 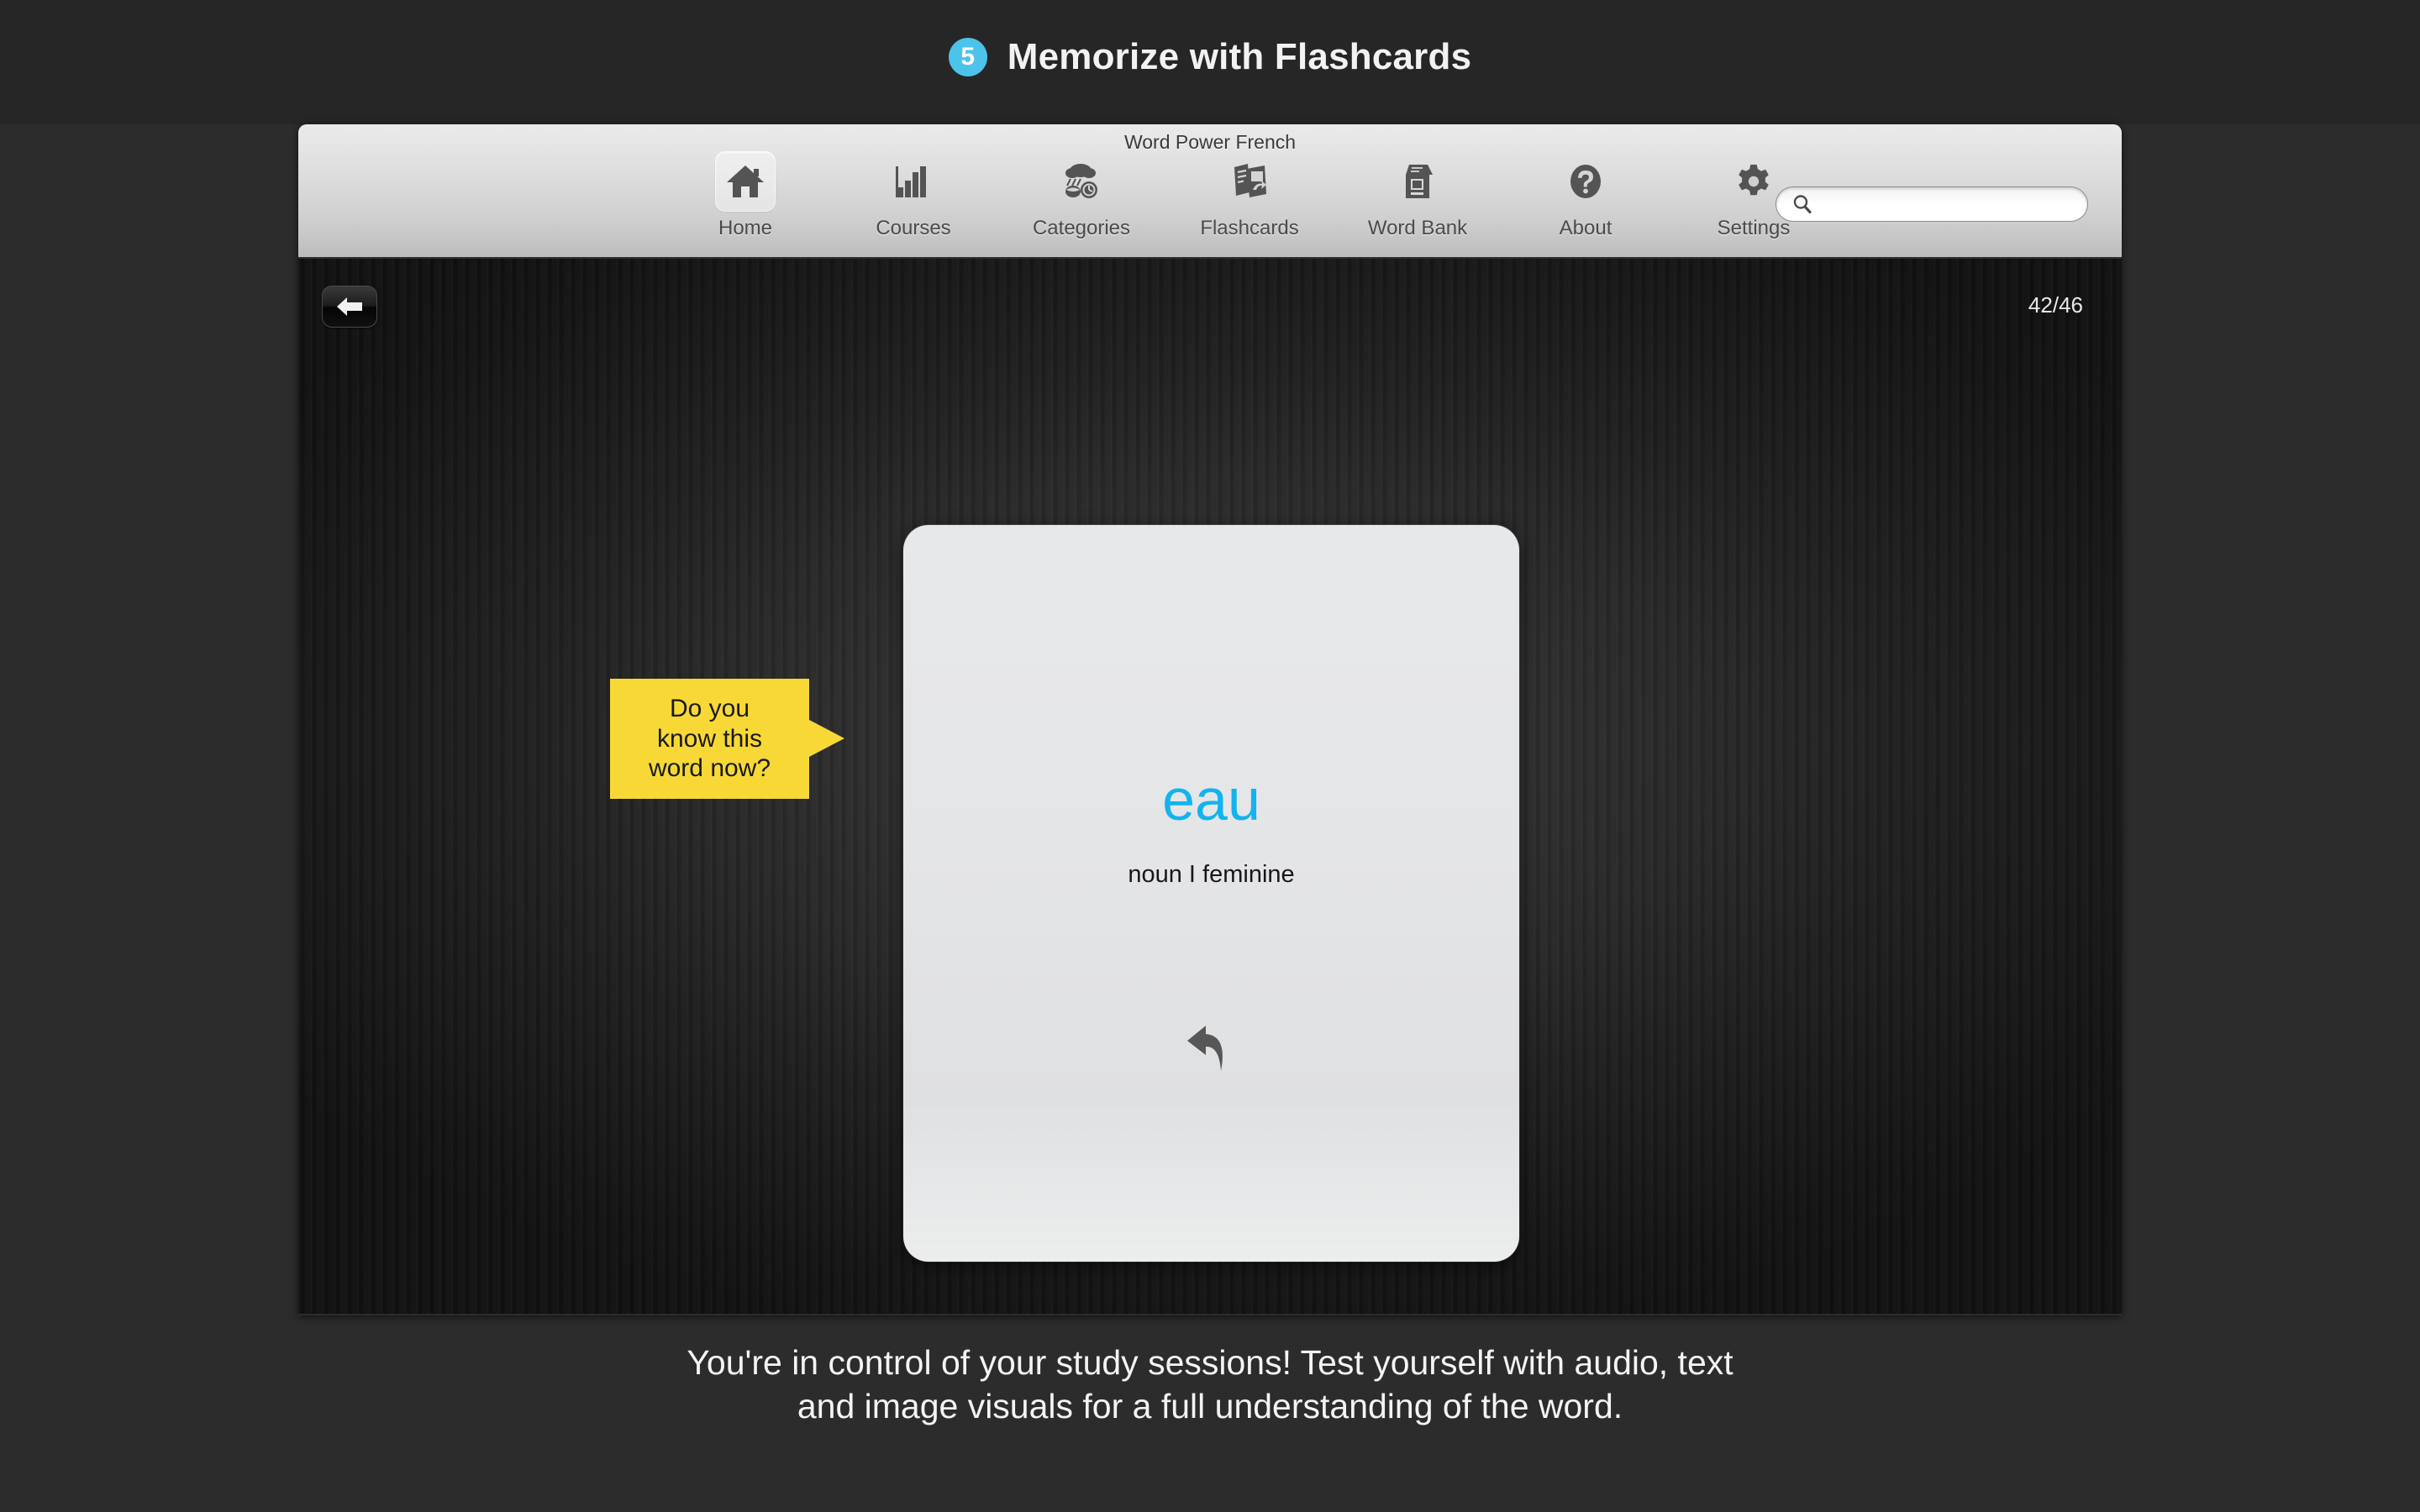 What do you see at coordinates (1211, 799) in the screenshot?
I see `flashcard-word: eau` at bounding box center [1211, 799].